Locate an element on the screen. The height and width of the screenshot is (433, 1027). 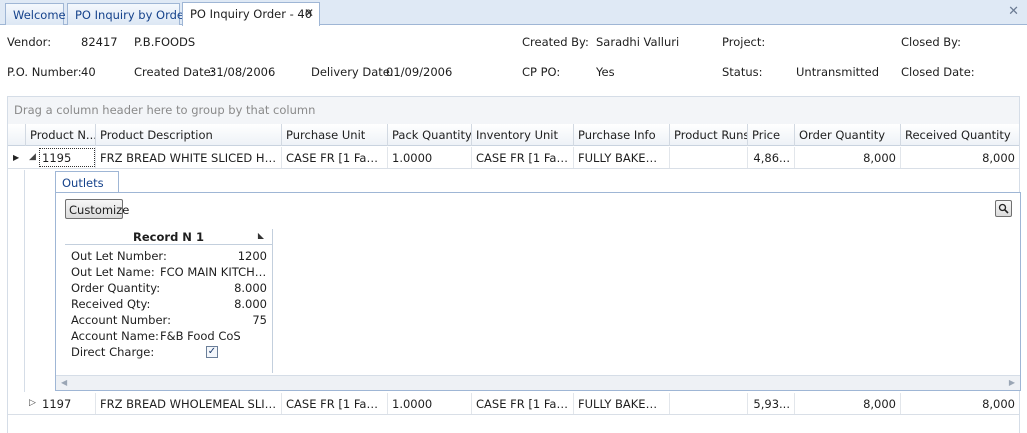
field-direct-charge: Direct Charge: ✓ is located at coordinates (169, 353).